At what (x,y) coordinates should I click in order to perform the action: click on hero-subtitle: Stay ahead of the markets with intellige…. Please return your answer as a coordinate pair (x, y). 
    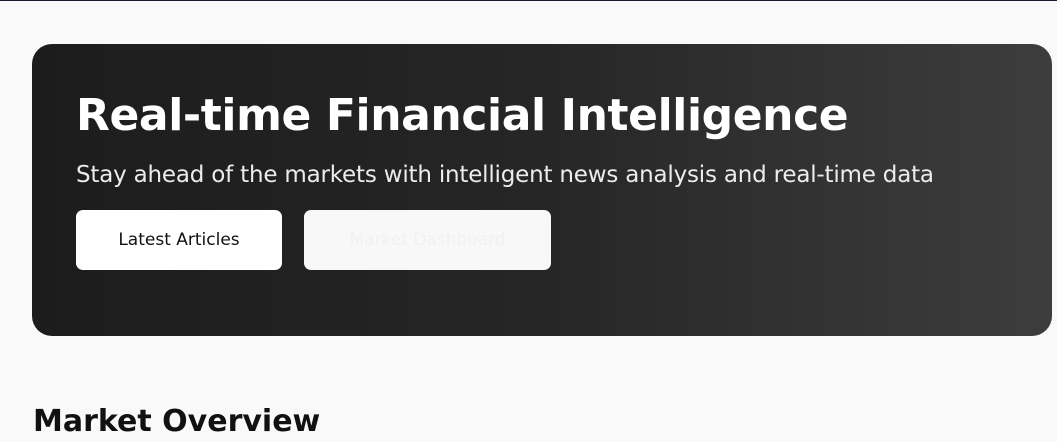
    Looking at the image, I should click on (505, 175).